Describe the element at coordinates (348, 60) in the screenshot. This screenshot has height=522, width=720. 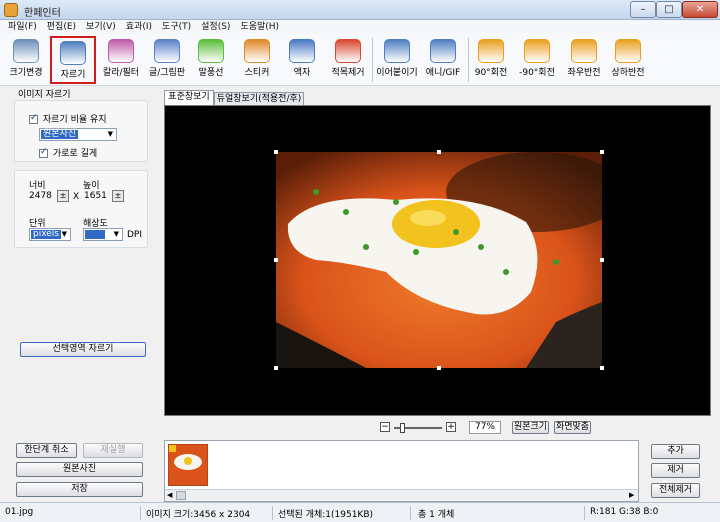
I see `tool-red-eye: 적목제거` at that location.